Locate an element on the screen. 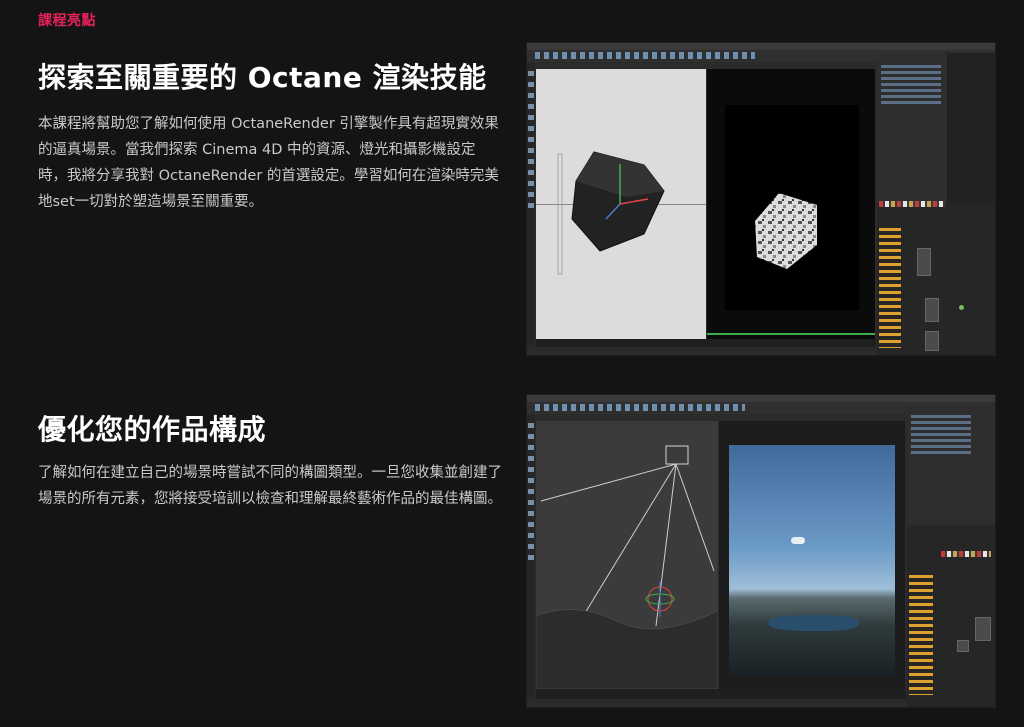 The width and height of the screenshot is (1024, 727). timeline-bar is located at coordinates (706, 343).